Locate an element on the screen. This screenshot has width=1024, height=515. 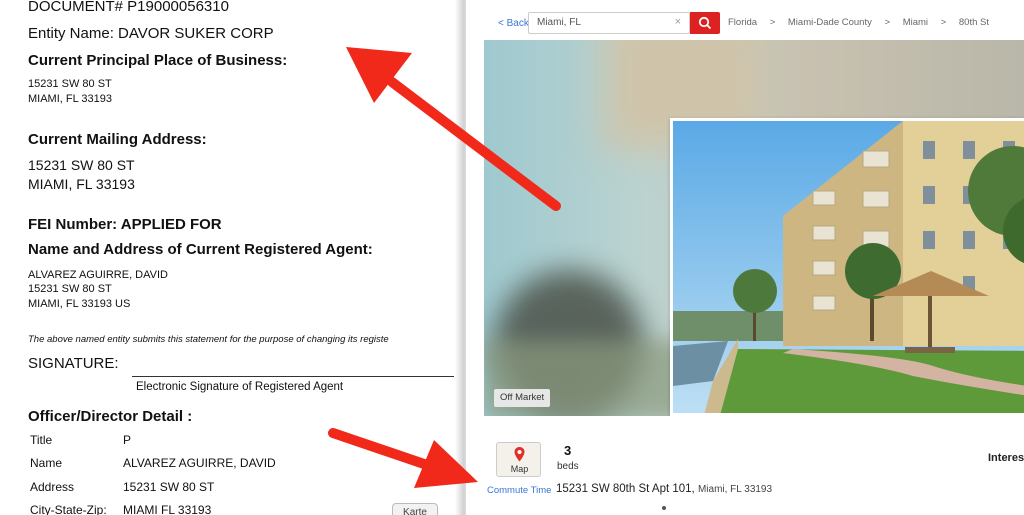
beds-label: beds is located at coordinates (568, 466).